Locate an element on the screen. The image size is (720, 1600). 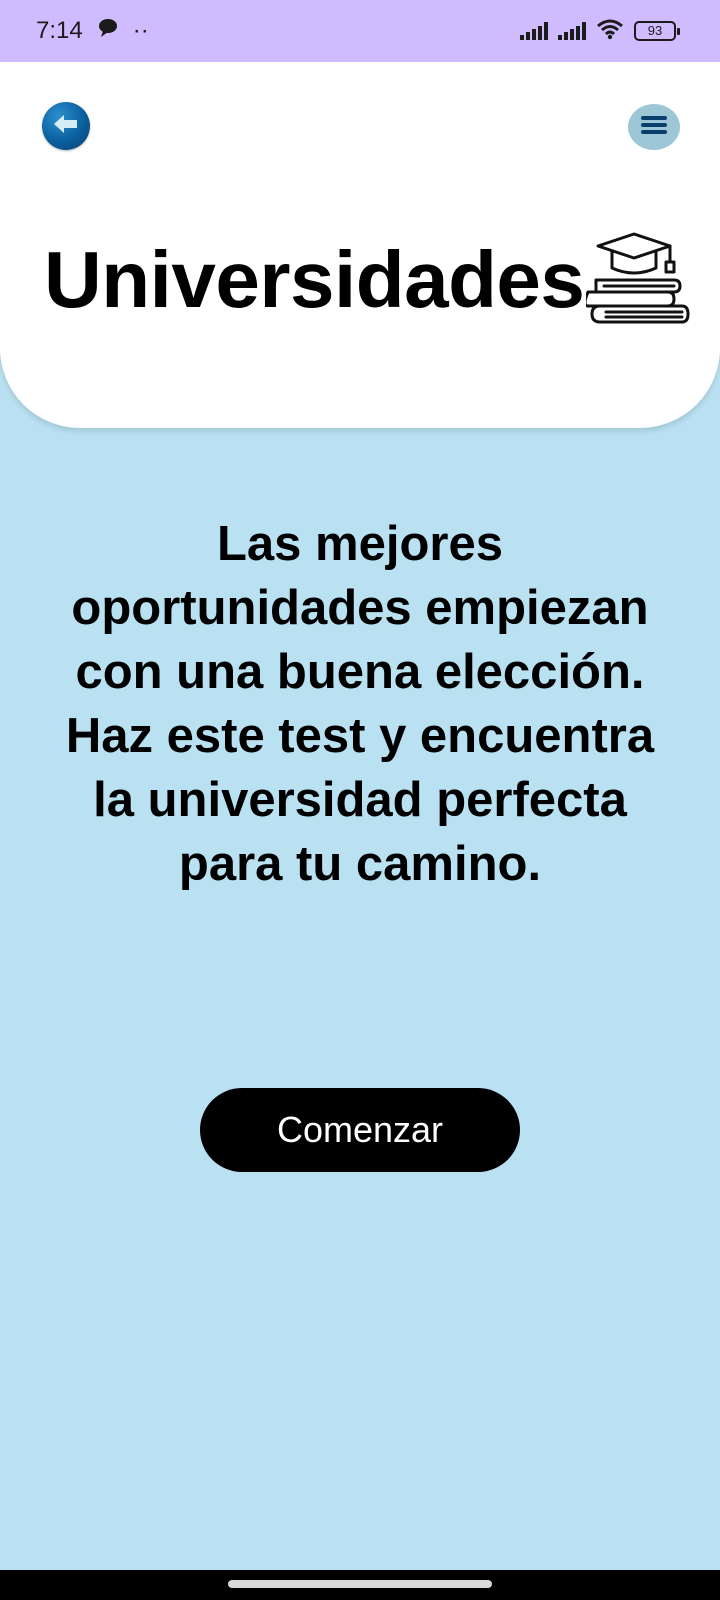
back-button is located at coordinates (66, 126).